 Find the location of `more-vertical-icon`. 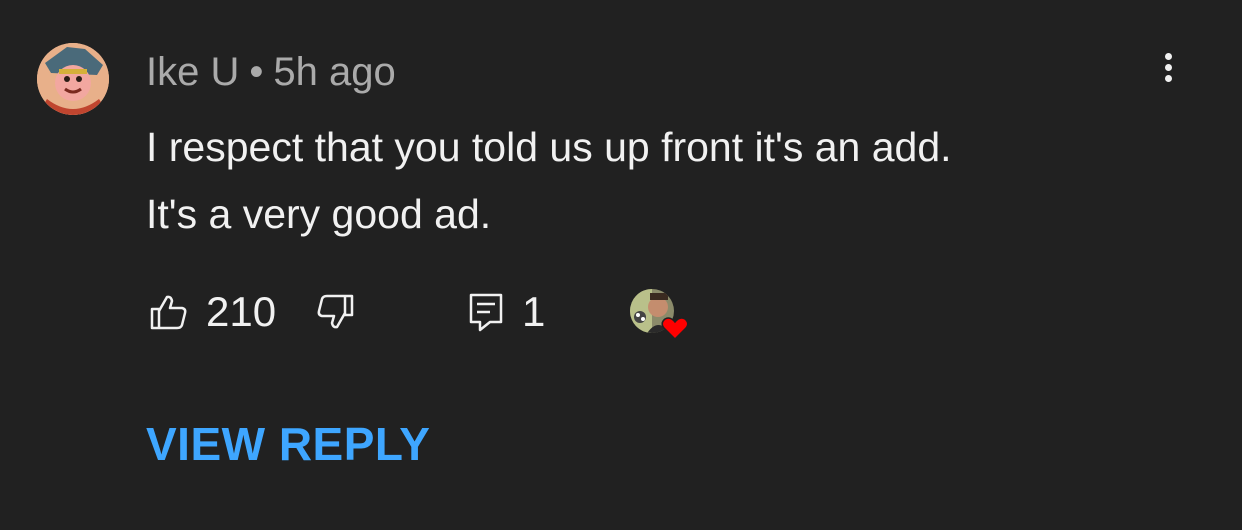

more-vertical-icon is located at coordinates (1168, 67).